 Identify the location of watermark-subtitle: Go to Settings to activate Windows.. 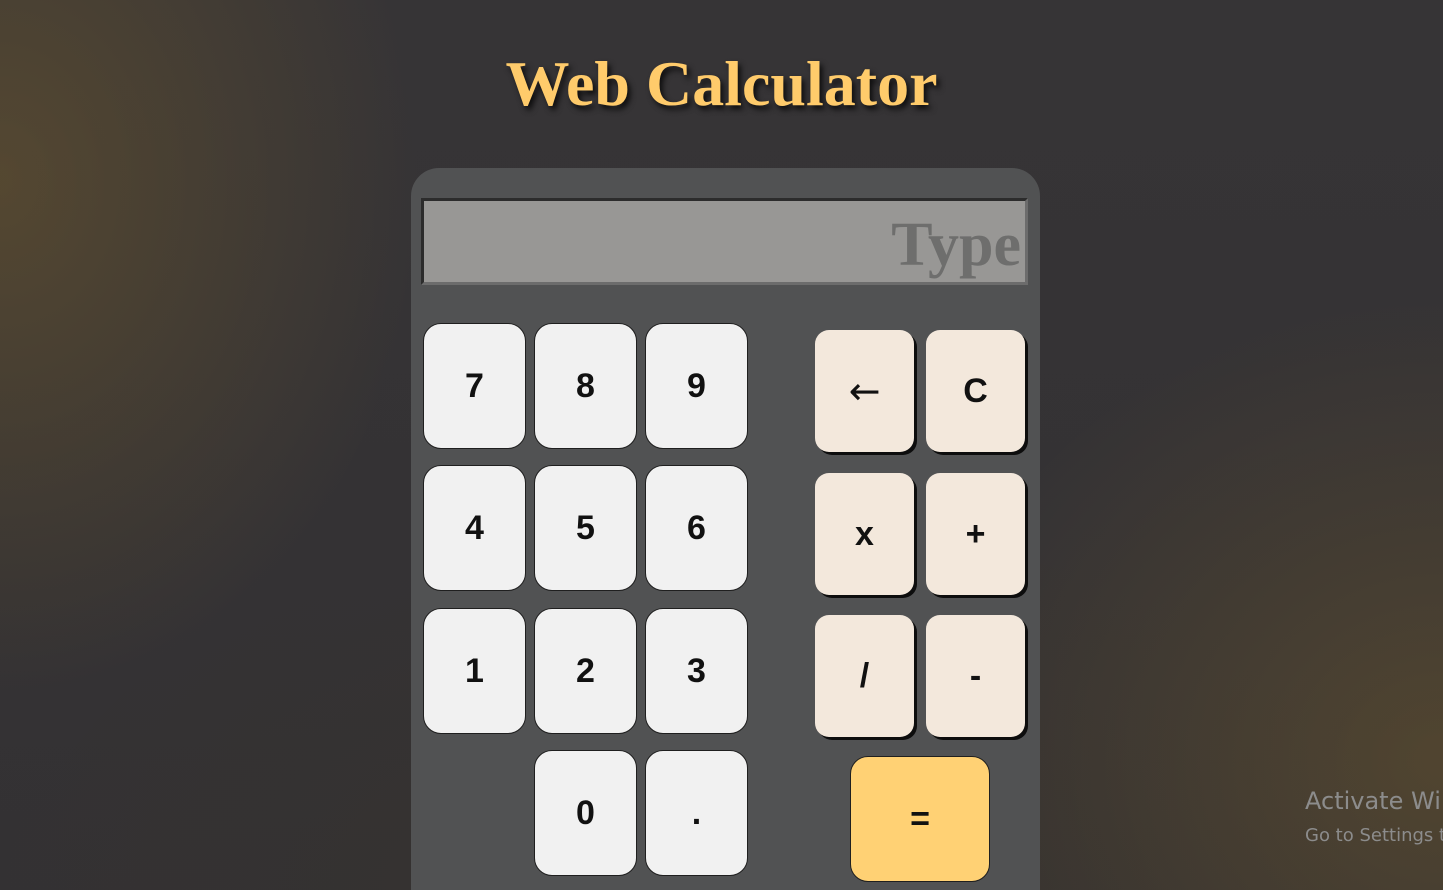
(1374, 835).